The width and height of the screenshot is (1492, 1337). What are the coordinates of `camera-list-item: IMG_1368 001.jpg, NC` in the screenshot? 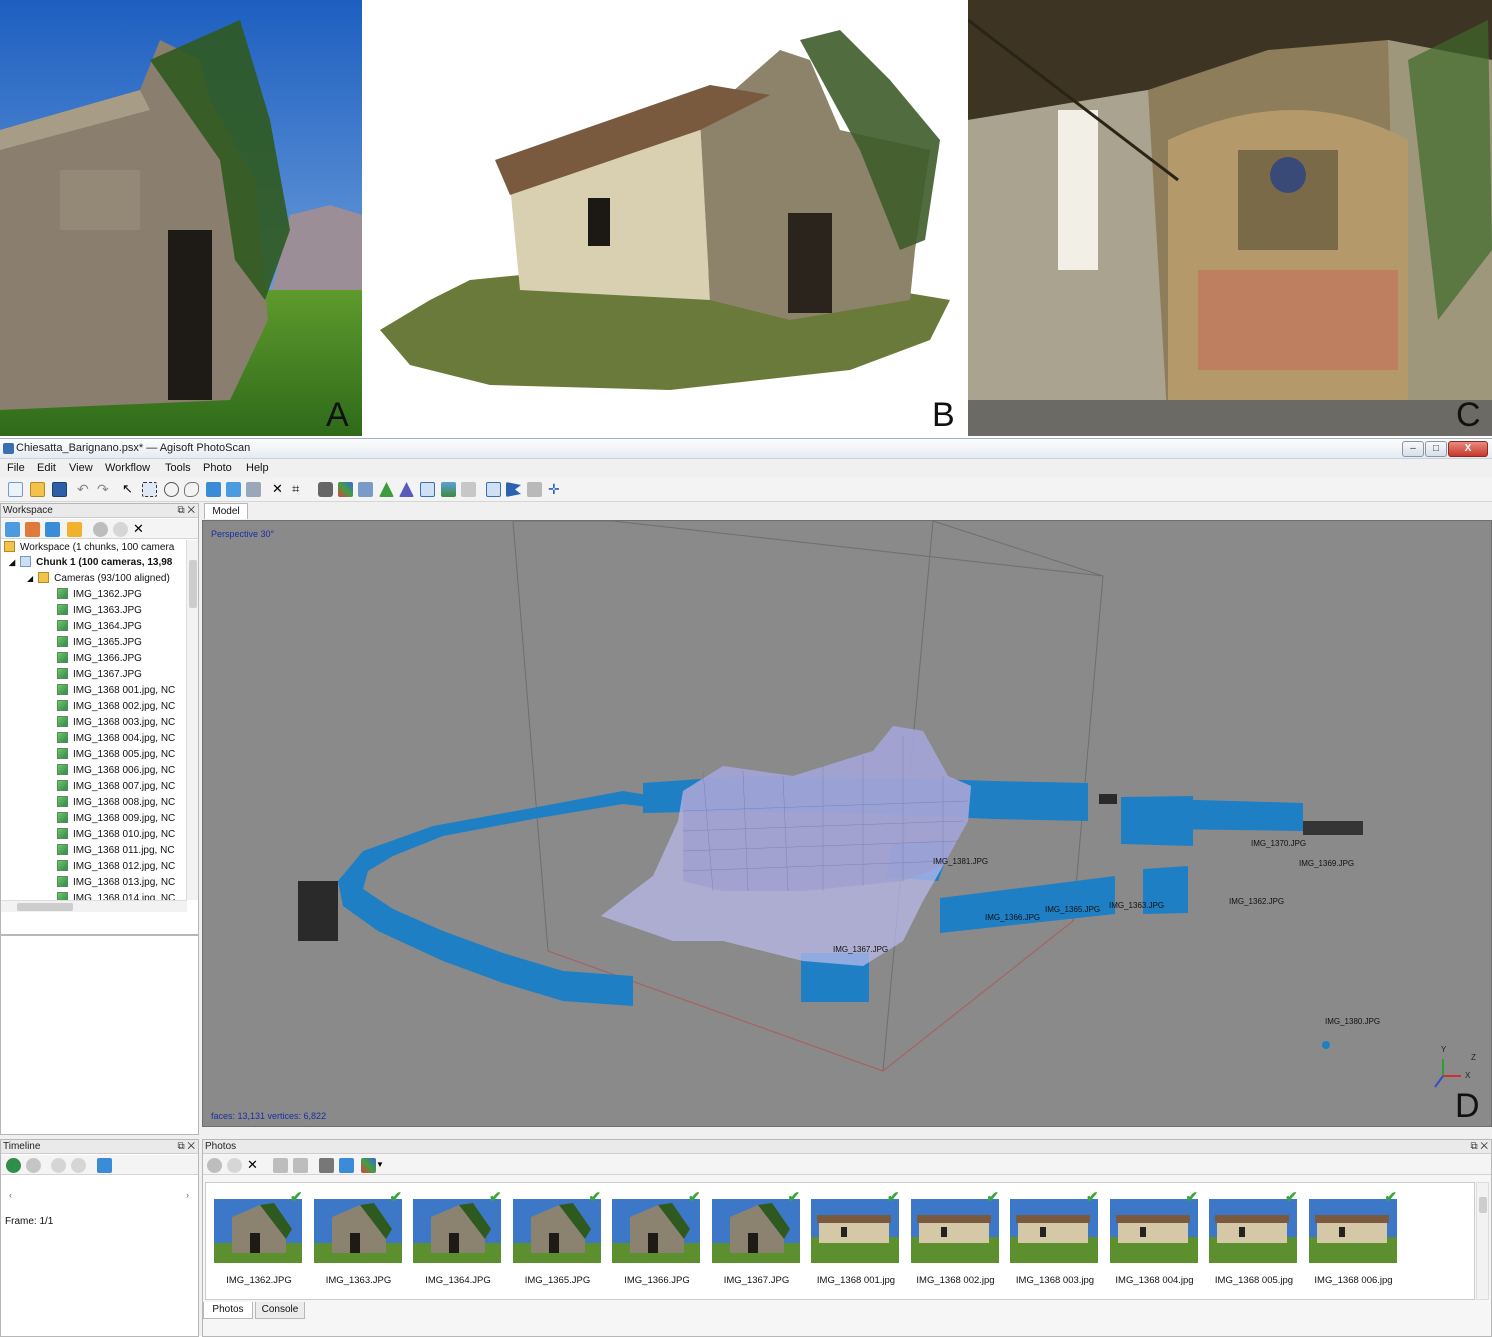 It's located at (119, 690).